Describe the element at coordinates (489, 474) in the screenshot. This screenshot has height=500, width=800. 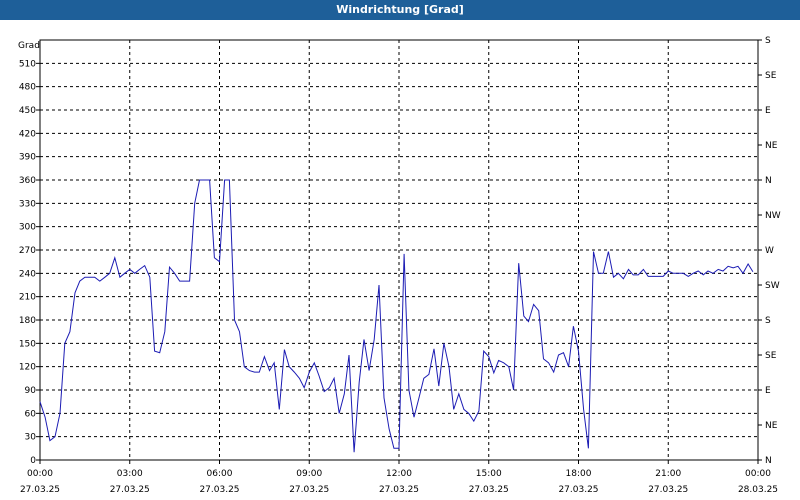
I see `x-tick-time: 15:00` at that location.